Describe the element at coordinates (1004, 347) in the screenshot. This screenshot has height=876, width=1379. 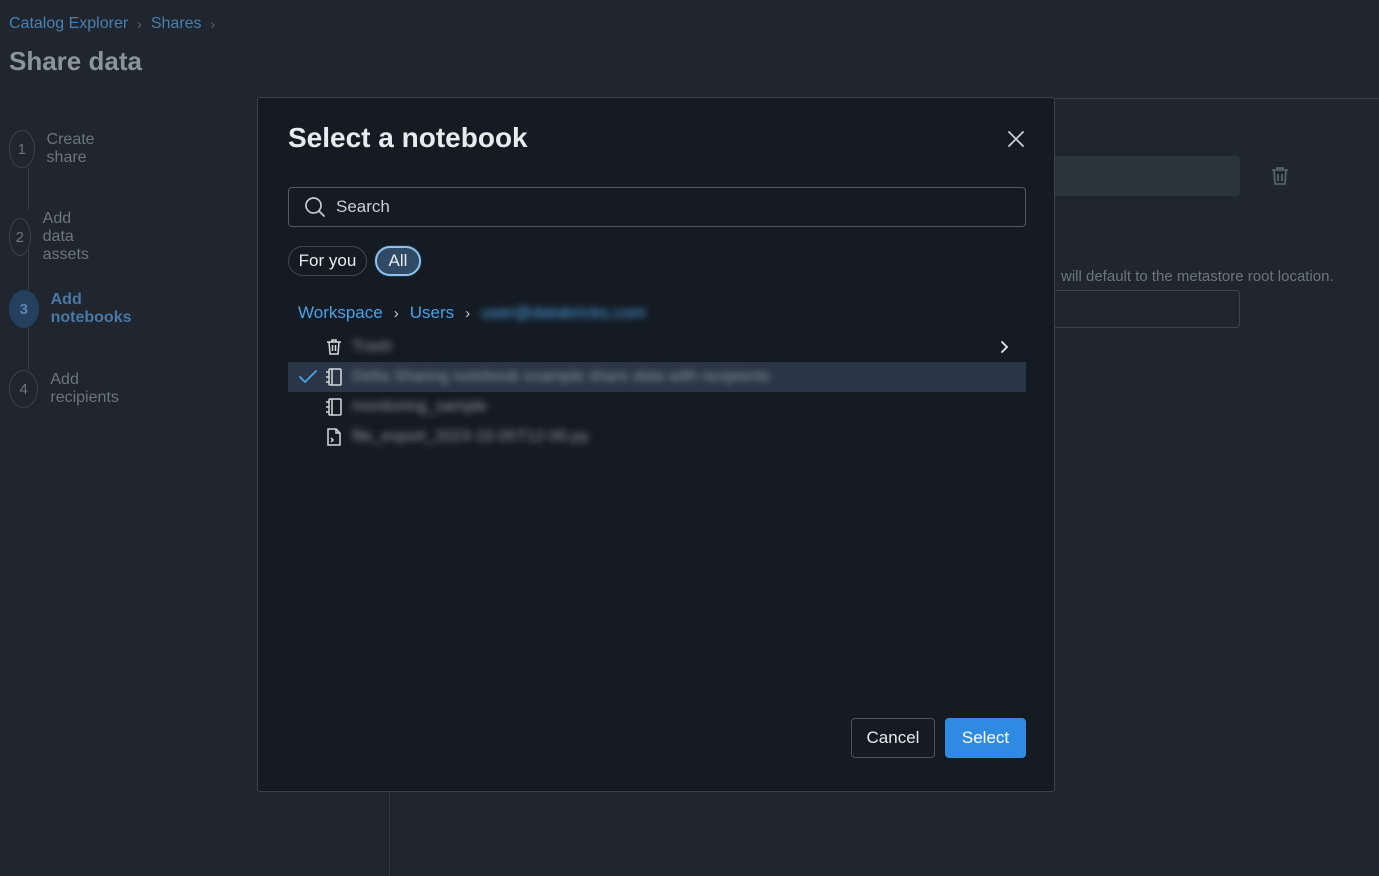
I see `chevron-right-icon` at that location.